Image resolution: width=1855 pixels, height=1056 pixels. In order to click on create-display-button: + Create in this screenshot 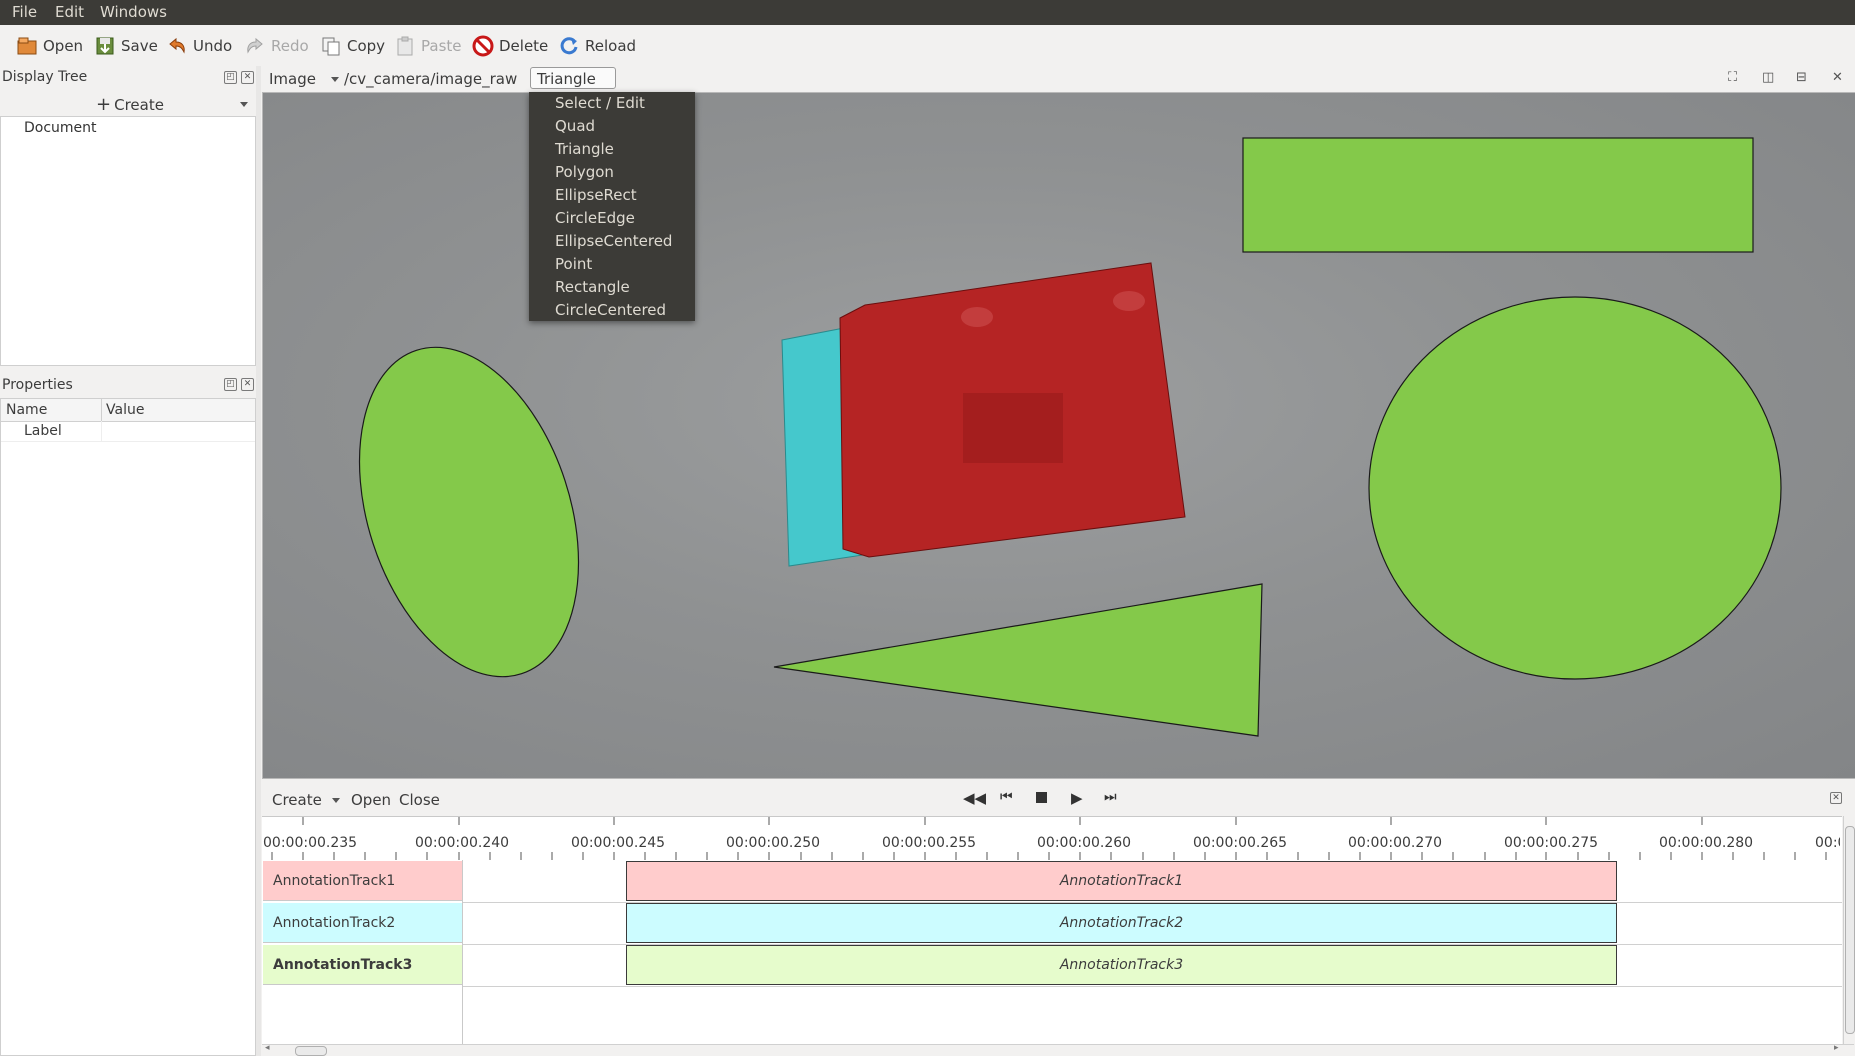, I will do `click(130, 104)`.